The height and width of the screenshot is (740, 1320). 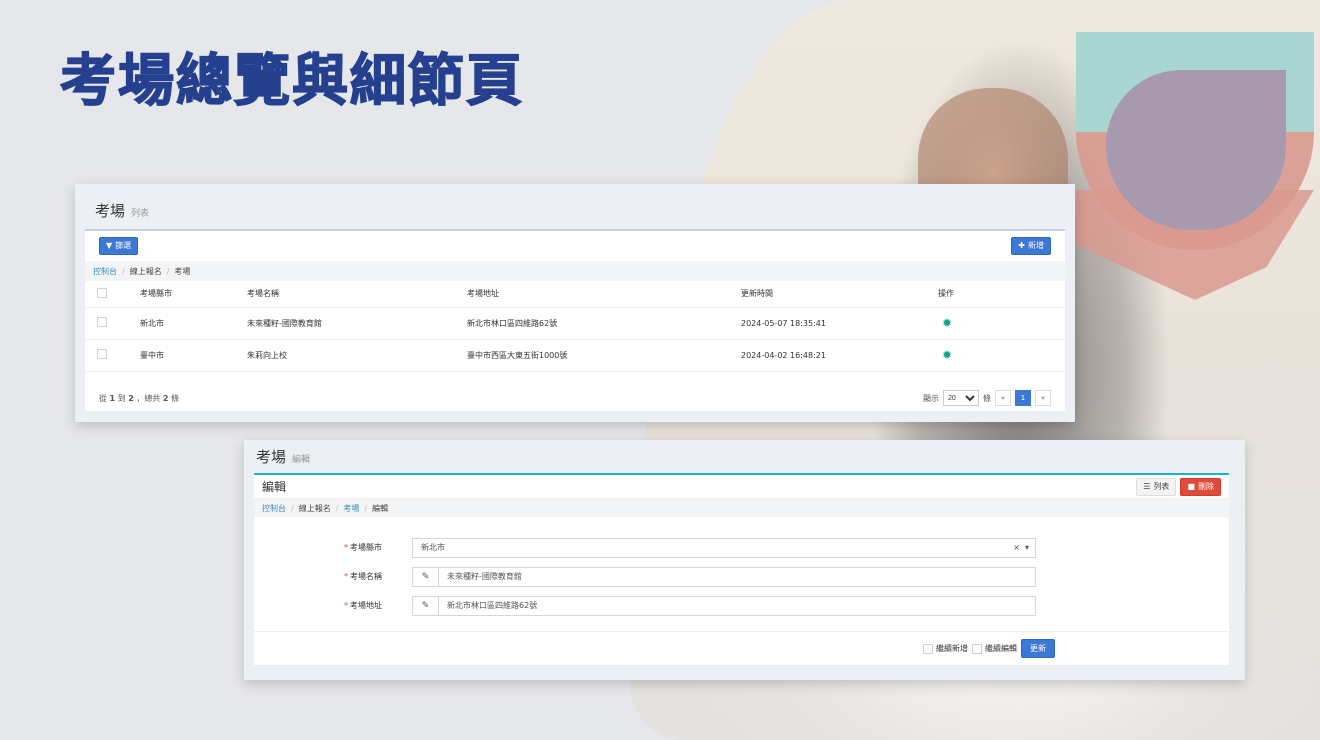 I want to click on cell-city: 臺中市, so click(x=193, y=355).